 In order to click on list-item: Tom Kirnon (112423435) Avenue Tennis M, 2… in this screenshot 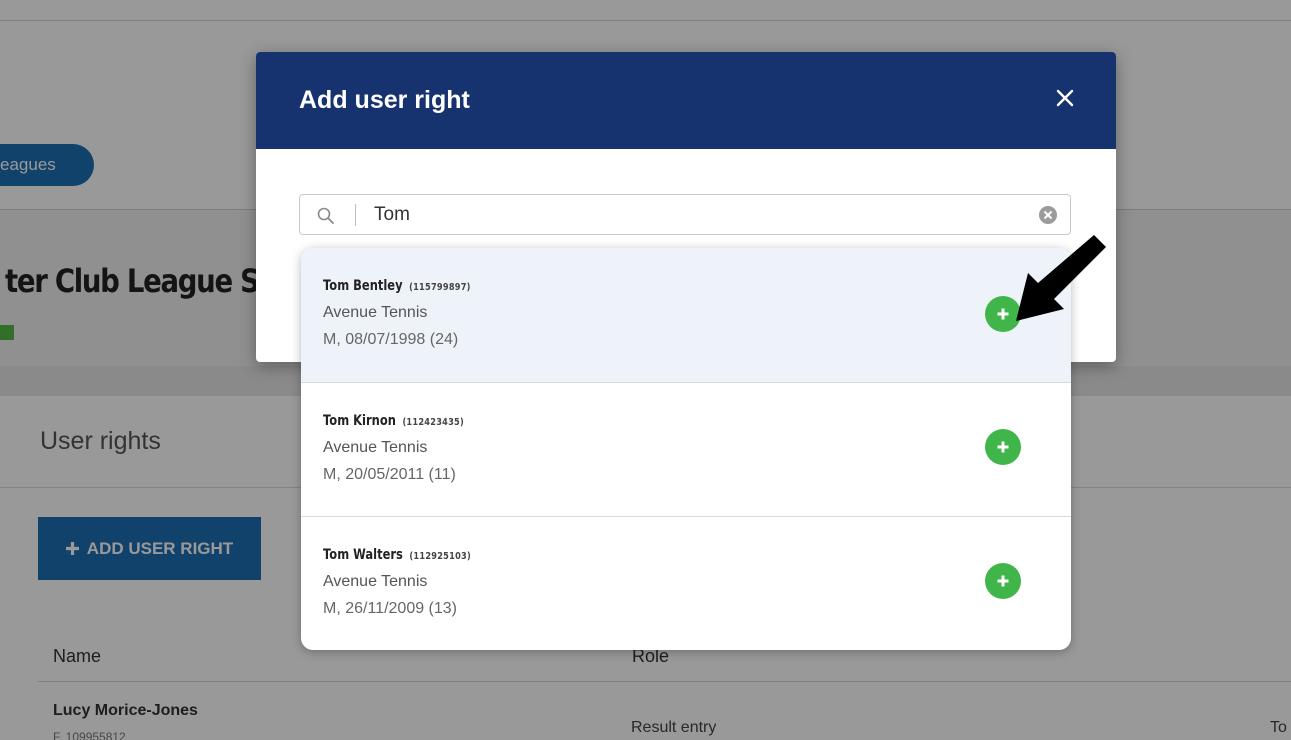, I will do `click(686, 449)`.